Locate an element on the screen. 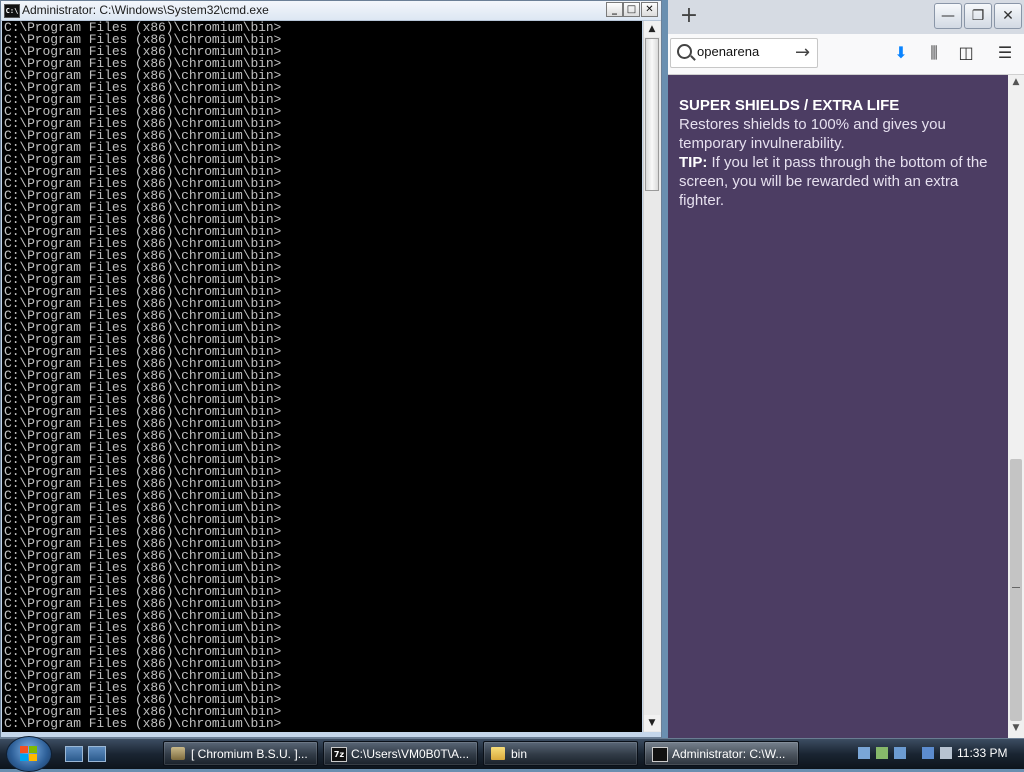 This screenshot has width=1024, height=772. firefox-tab-bar: + — ❐ ✕ is located at coordinates (846, 17).